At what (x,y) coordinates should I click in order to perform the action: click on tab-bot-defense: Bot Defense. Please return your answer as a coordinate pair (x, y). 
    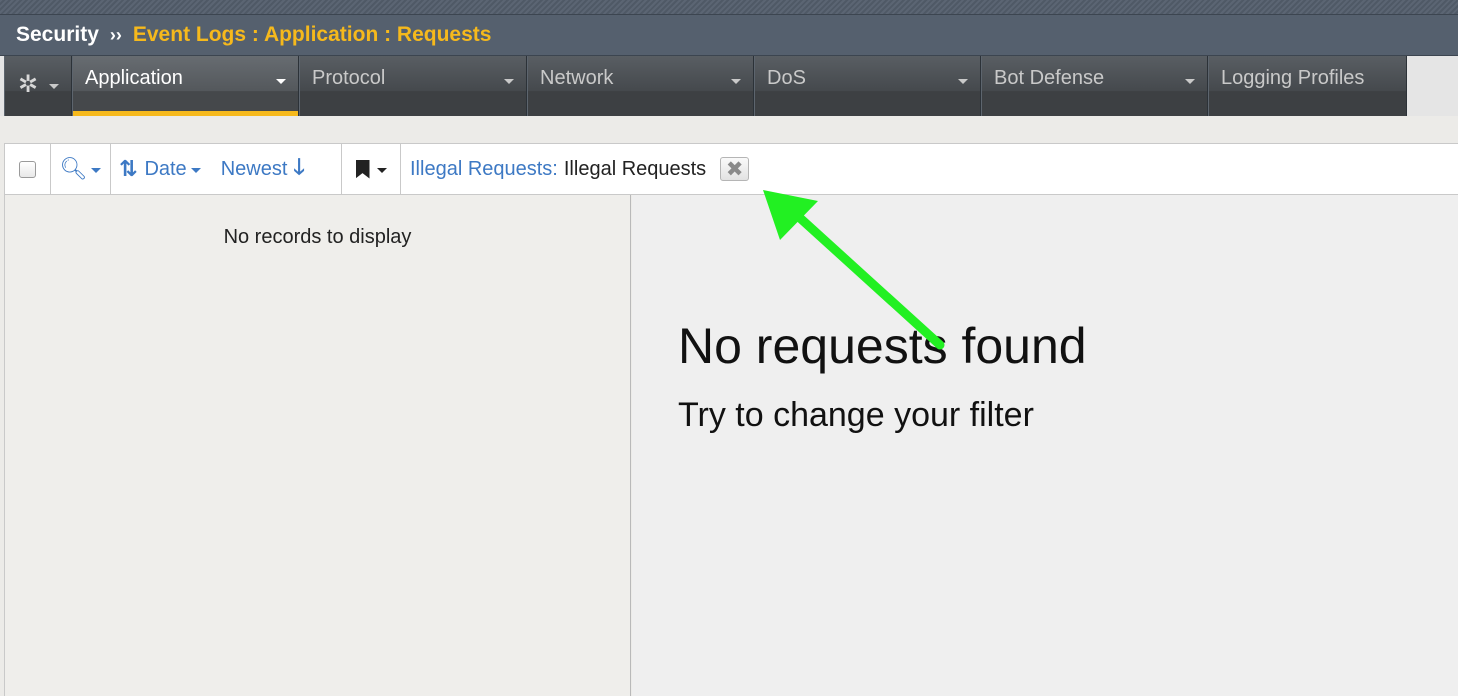
    Looking at the image, I should click on (1094, 86).